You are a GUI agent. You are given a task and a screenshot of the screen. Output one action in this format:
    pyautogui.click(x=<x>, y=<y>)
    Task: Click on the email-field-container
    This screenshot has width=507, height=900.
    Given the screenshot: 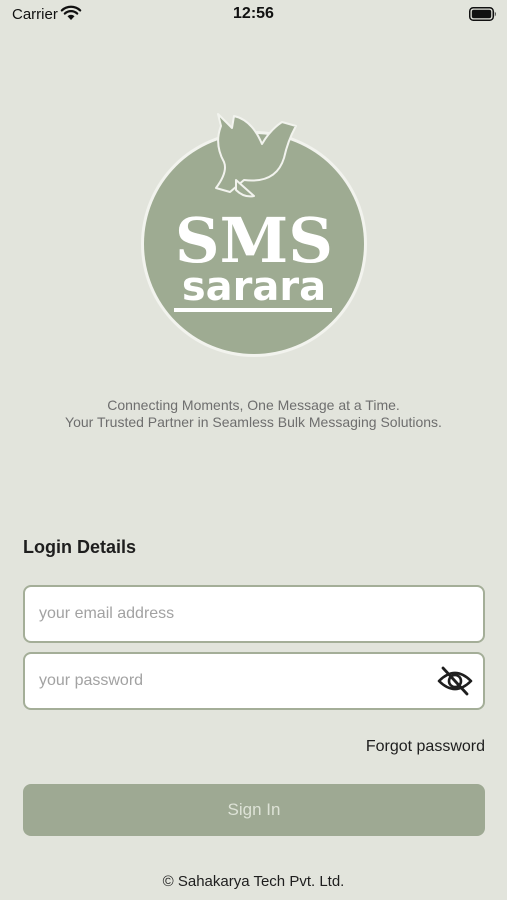 What is the action you would take?
    pyautogui.click(x=254, y=614)
    